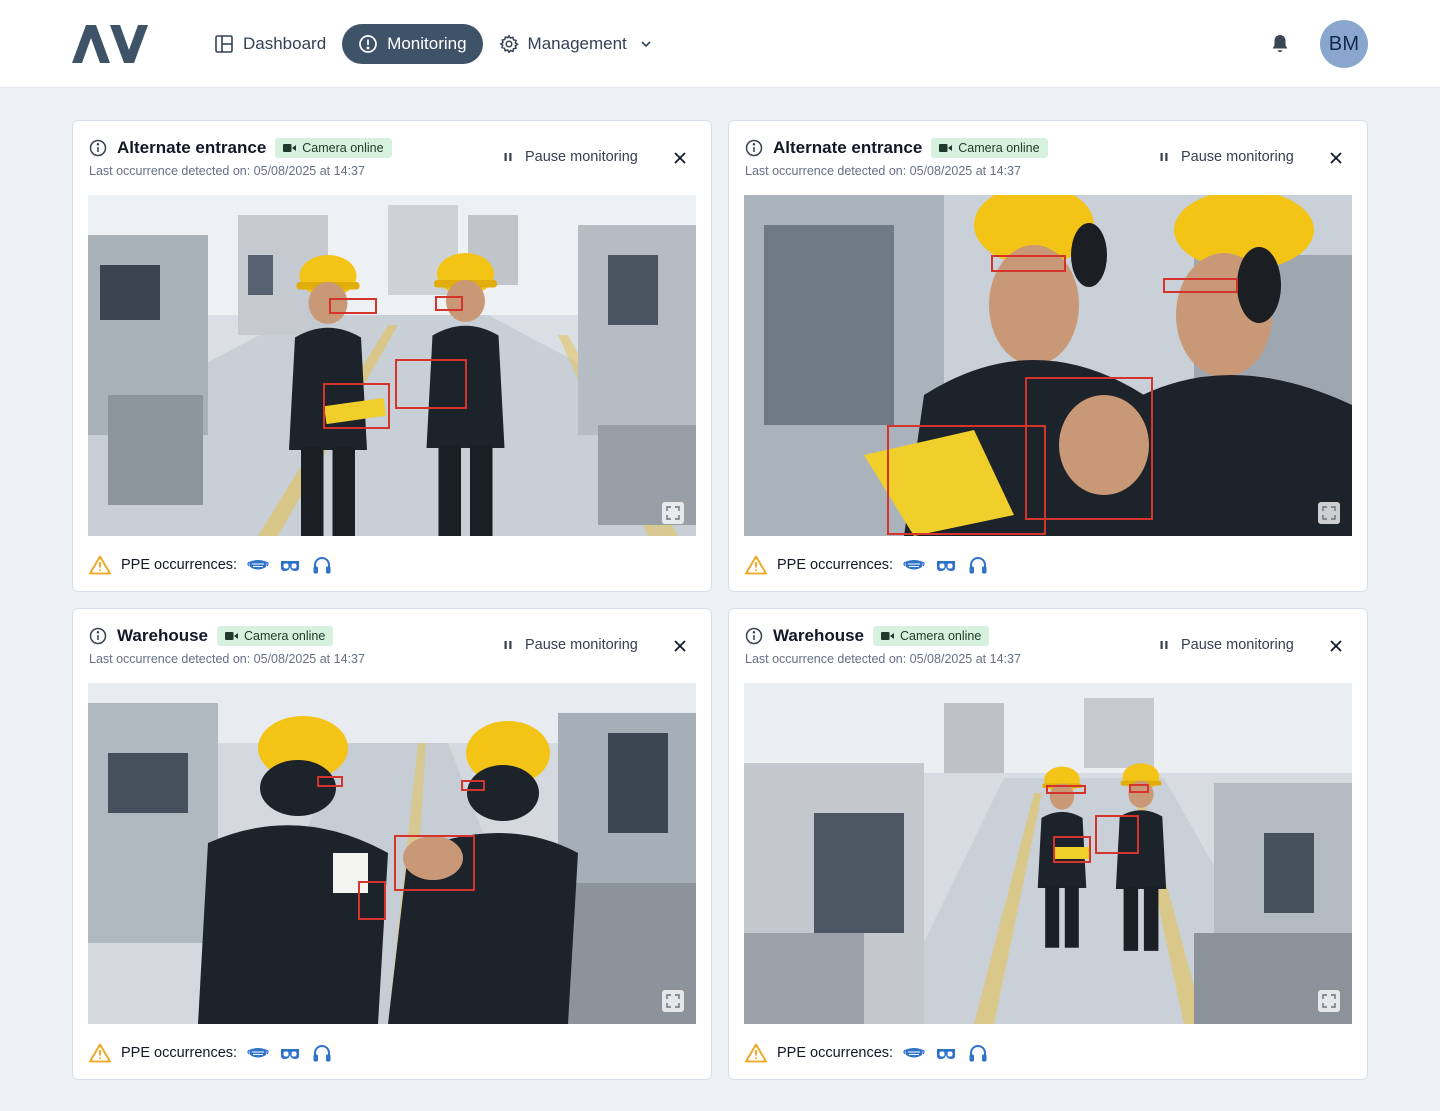 This screenshot has width=1440, height=1111. I want to click on nav-management: Management, so click(576, 44).